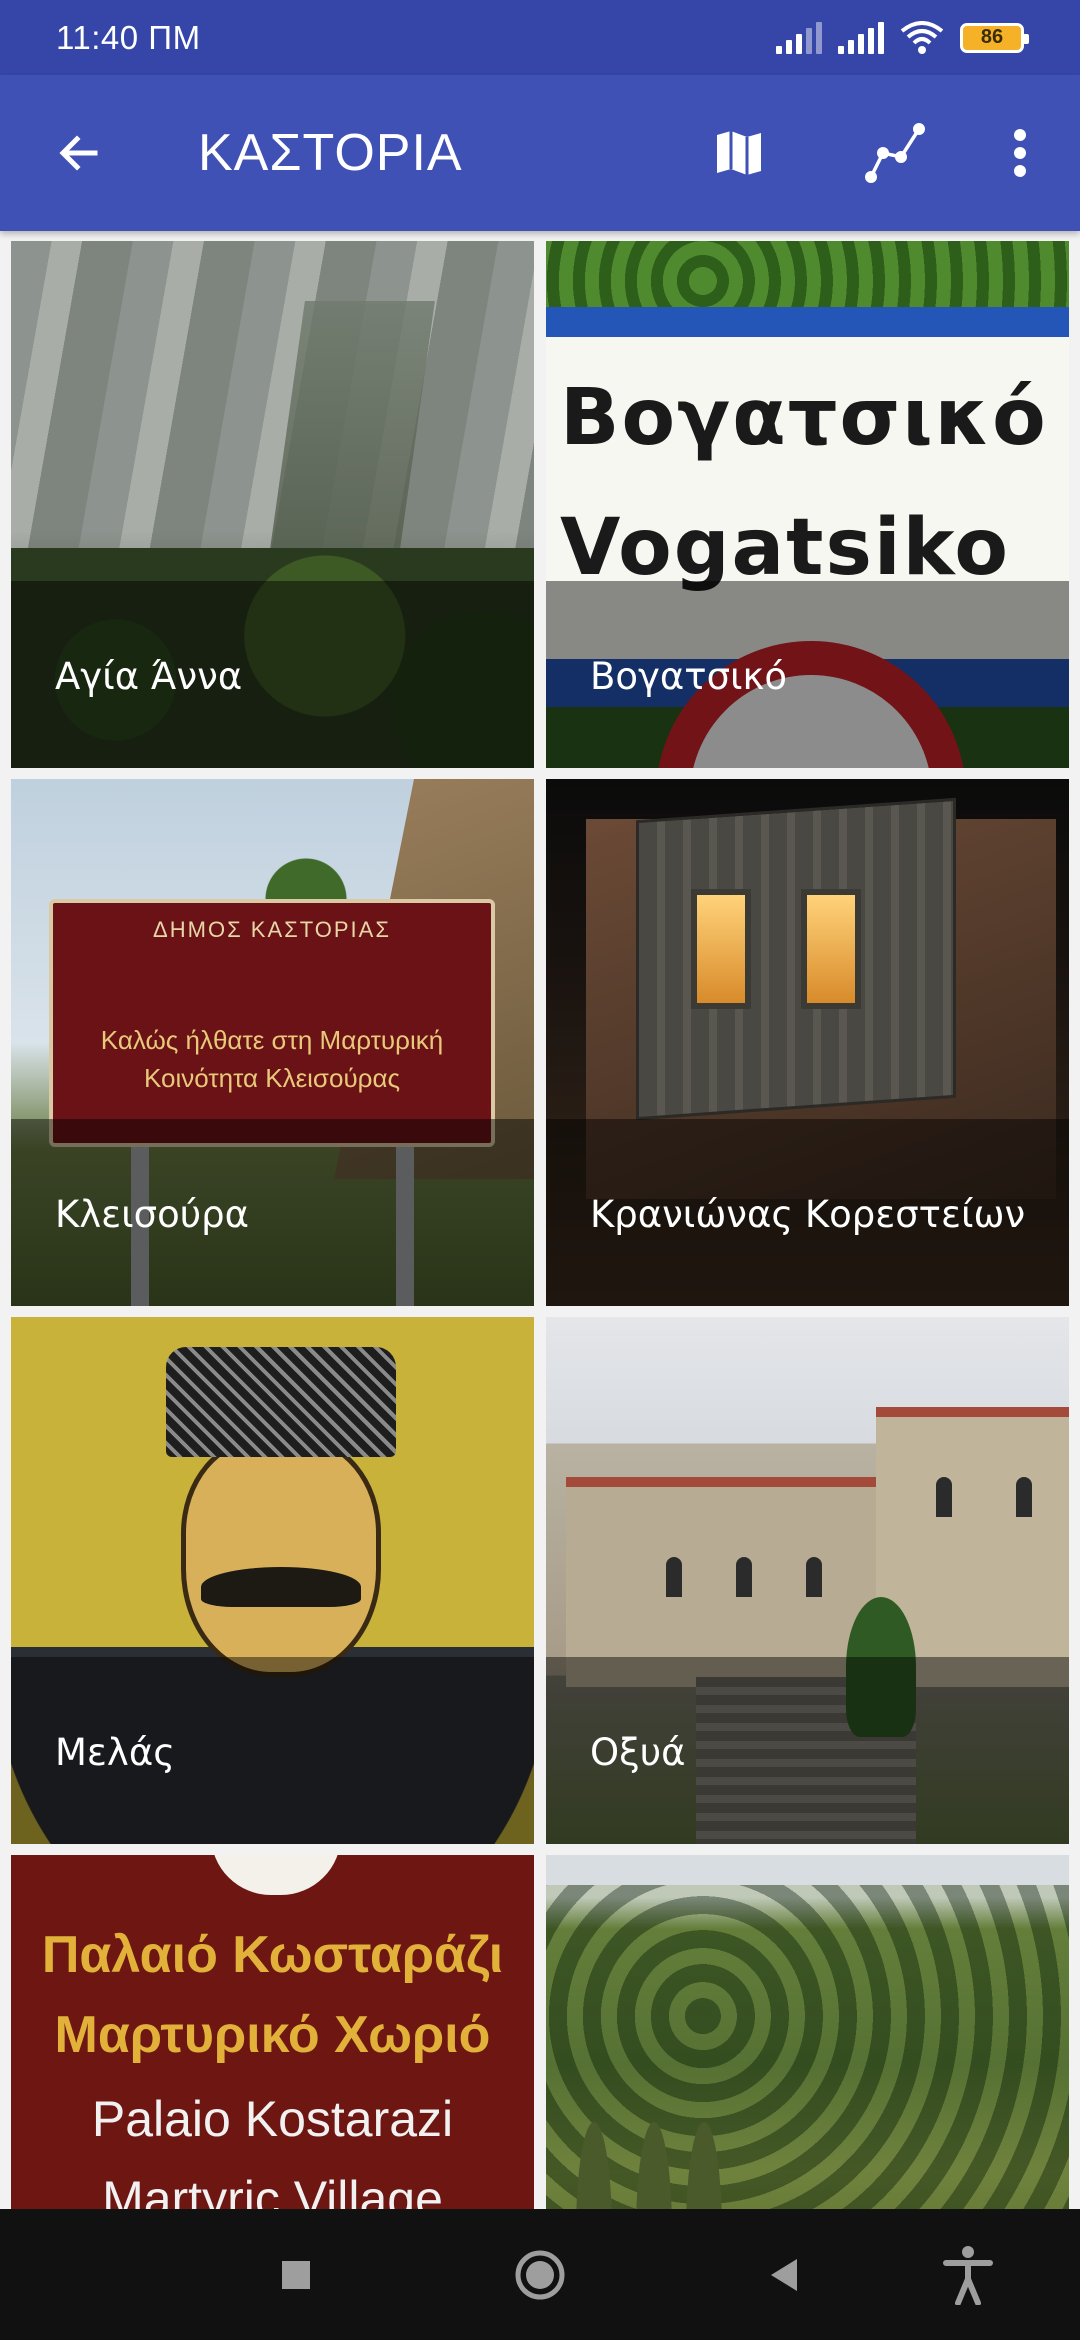  I want to click on battery-icon: 86, so click(994, 37).